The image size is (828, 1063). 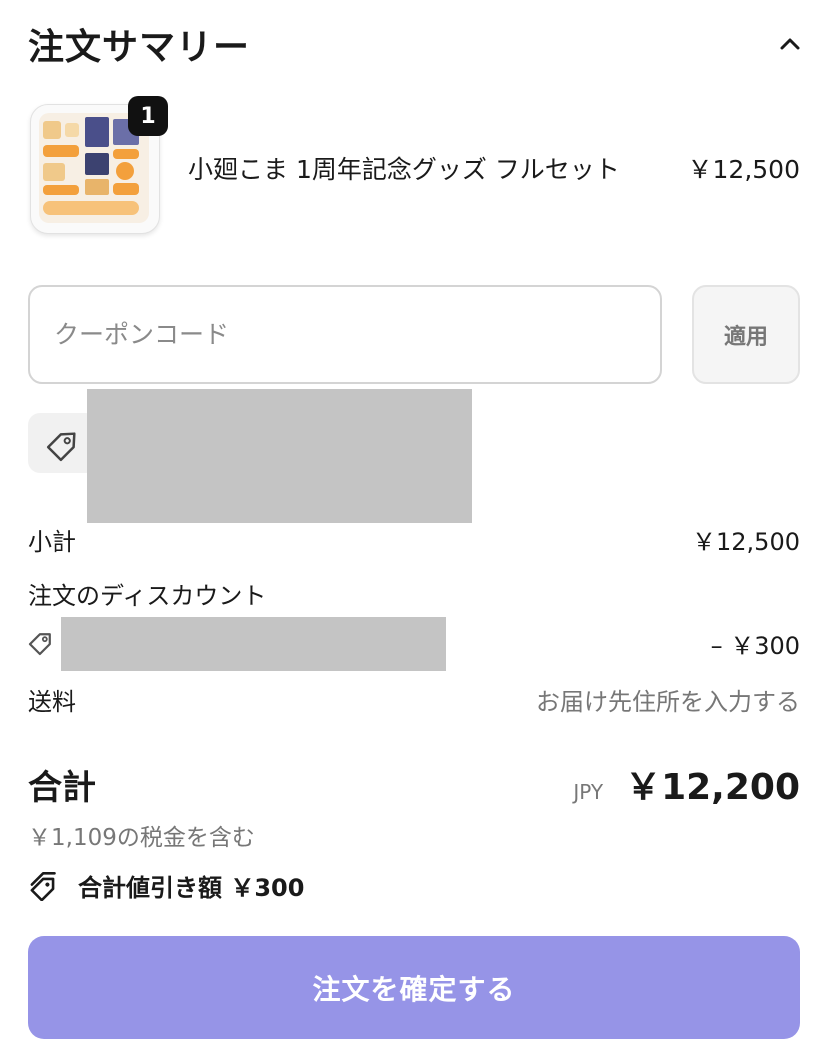 What do you see at coordinates (62, 788) in the screenshot?
I see `total-label: 合計` at bounding box center [62, 788].